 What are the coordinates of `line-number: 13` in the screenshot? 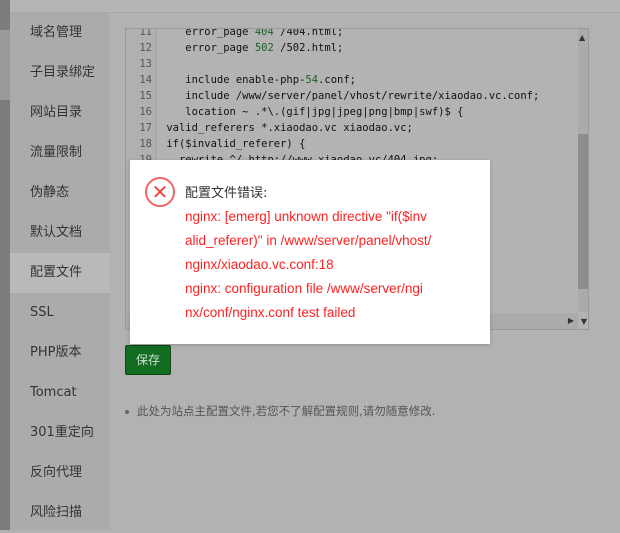 It's located at (145, 64).